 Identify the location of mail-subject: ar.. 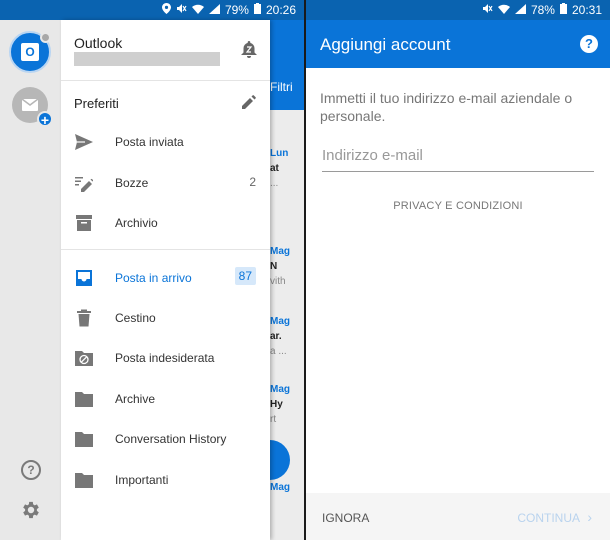
(276, 336).